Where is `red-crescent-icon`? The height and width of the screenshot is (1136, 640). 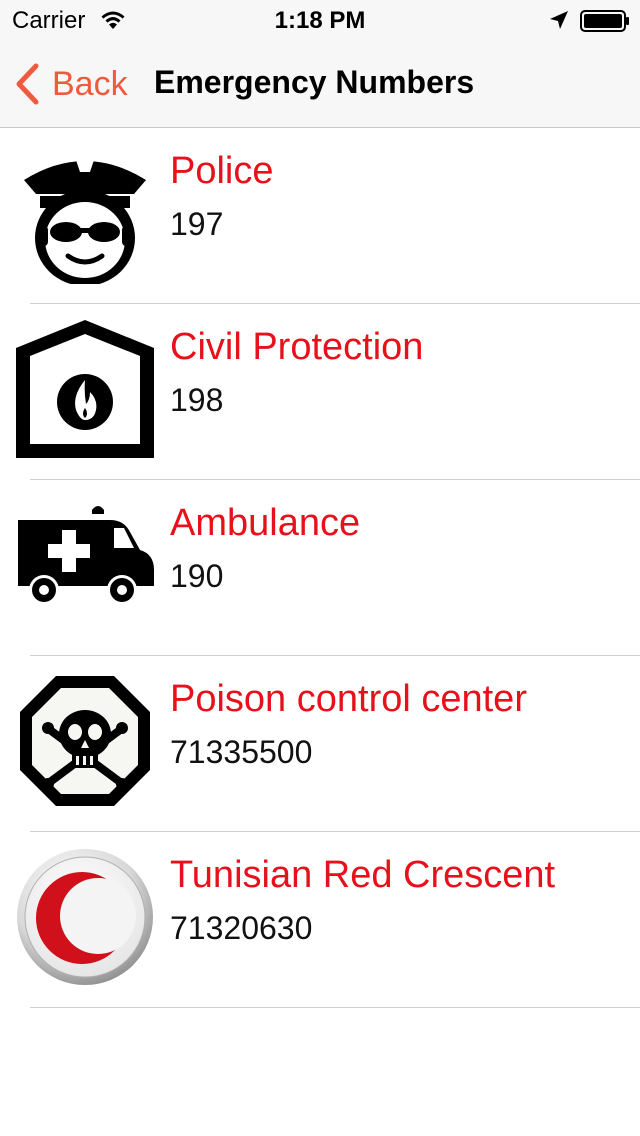 red-crescent-icon is located at coordinates (85, 917).